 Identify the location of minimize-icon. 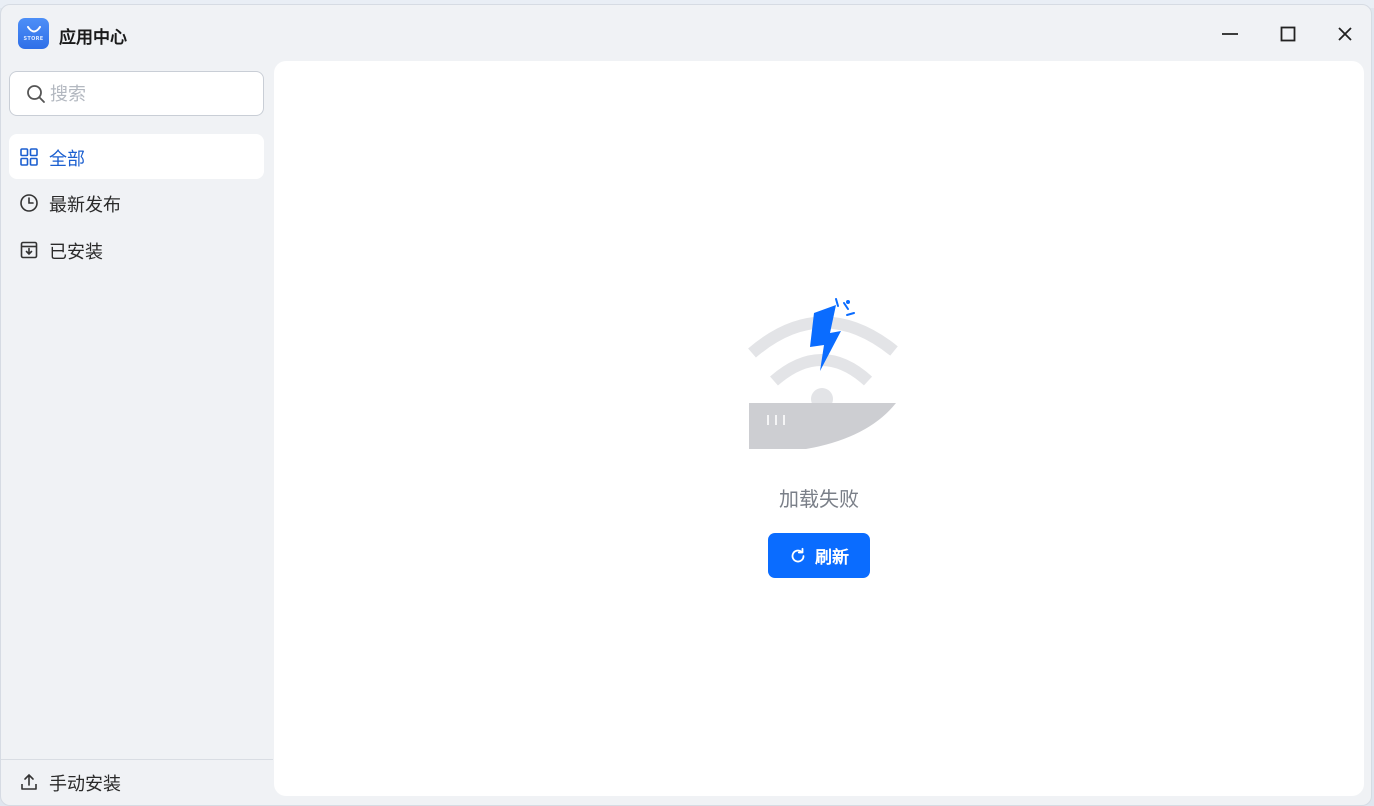
(1230, 34).